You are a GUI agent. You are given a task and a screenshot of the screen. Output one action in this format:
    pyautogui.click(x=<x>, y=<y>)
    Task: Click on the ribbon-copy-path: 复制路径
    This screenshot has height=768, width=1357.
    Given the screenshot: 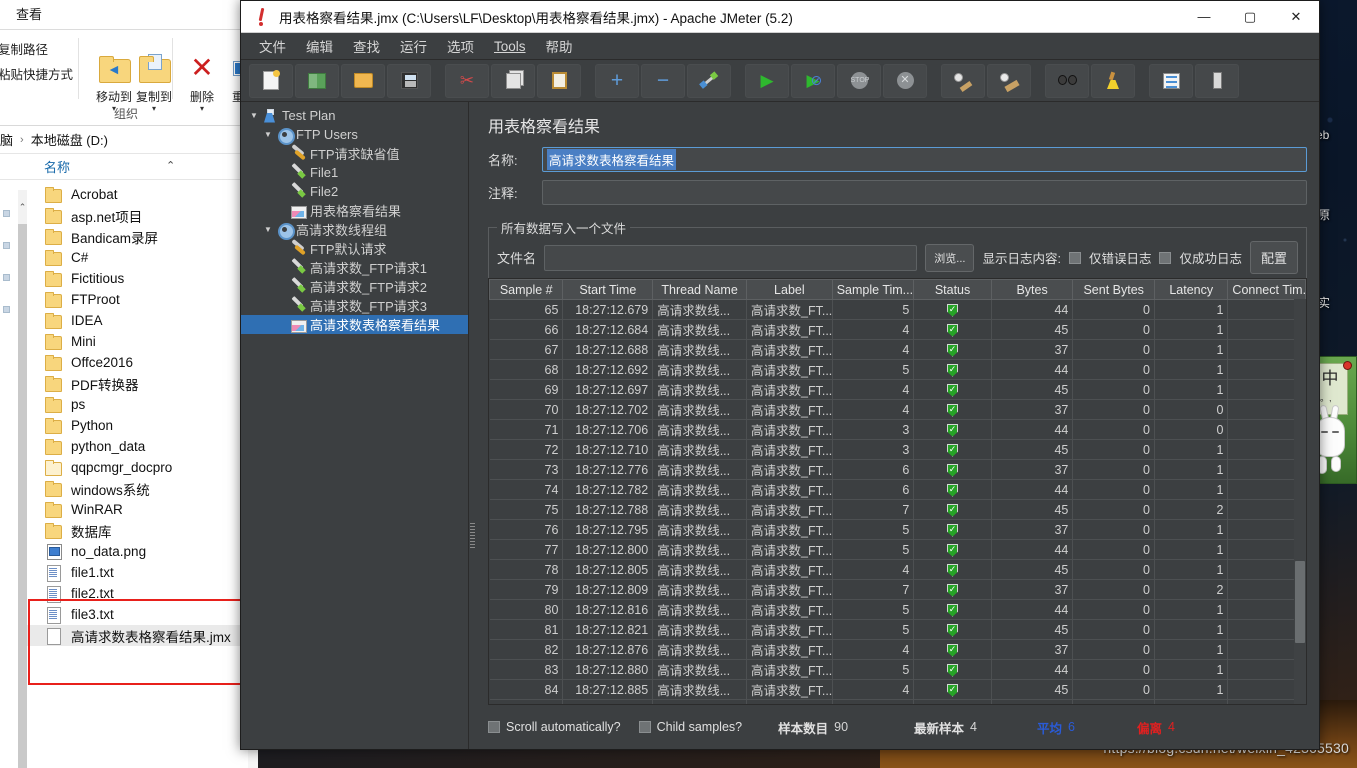 What is the action you would take?
    pyautogui.click(x=42, y=48)
    